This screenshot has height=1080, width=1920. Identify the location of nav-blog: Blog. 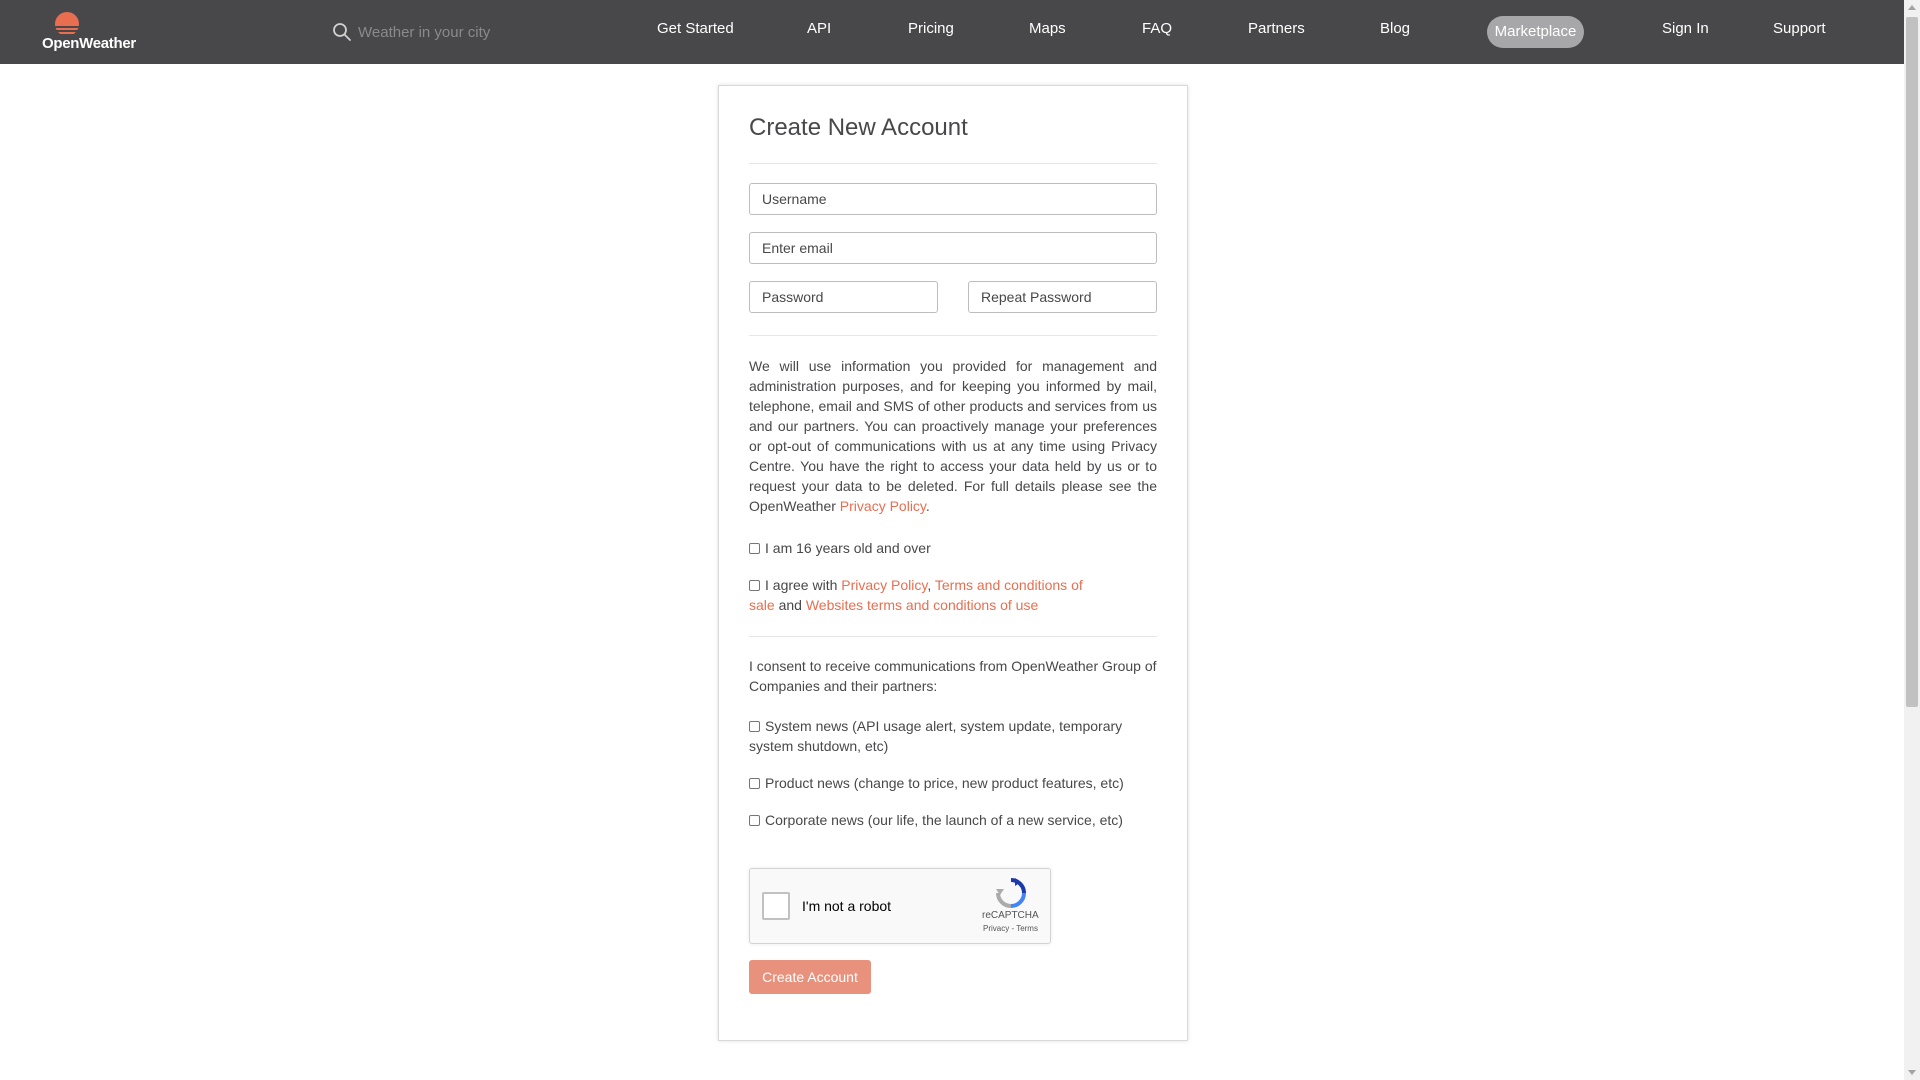
(1395, 28).